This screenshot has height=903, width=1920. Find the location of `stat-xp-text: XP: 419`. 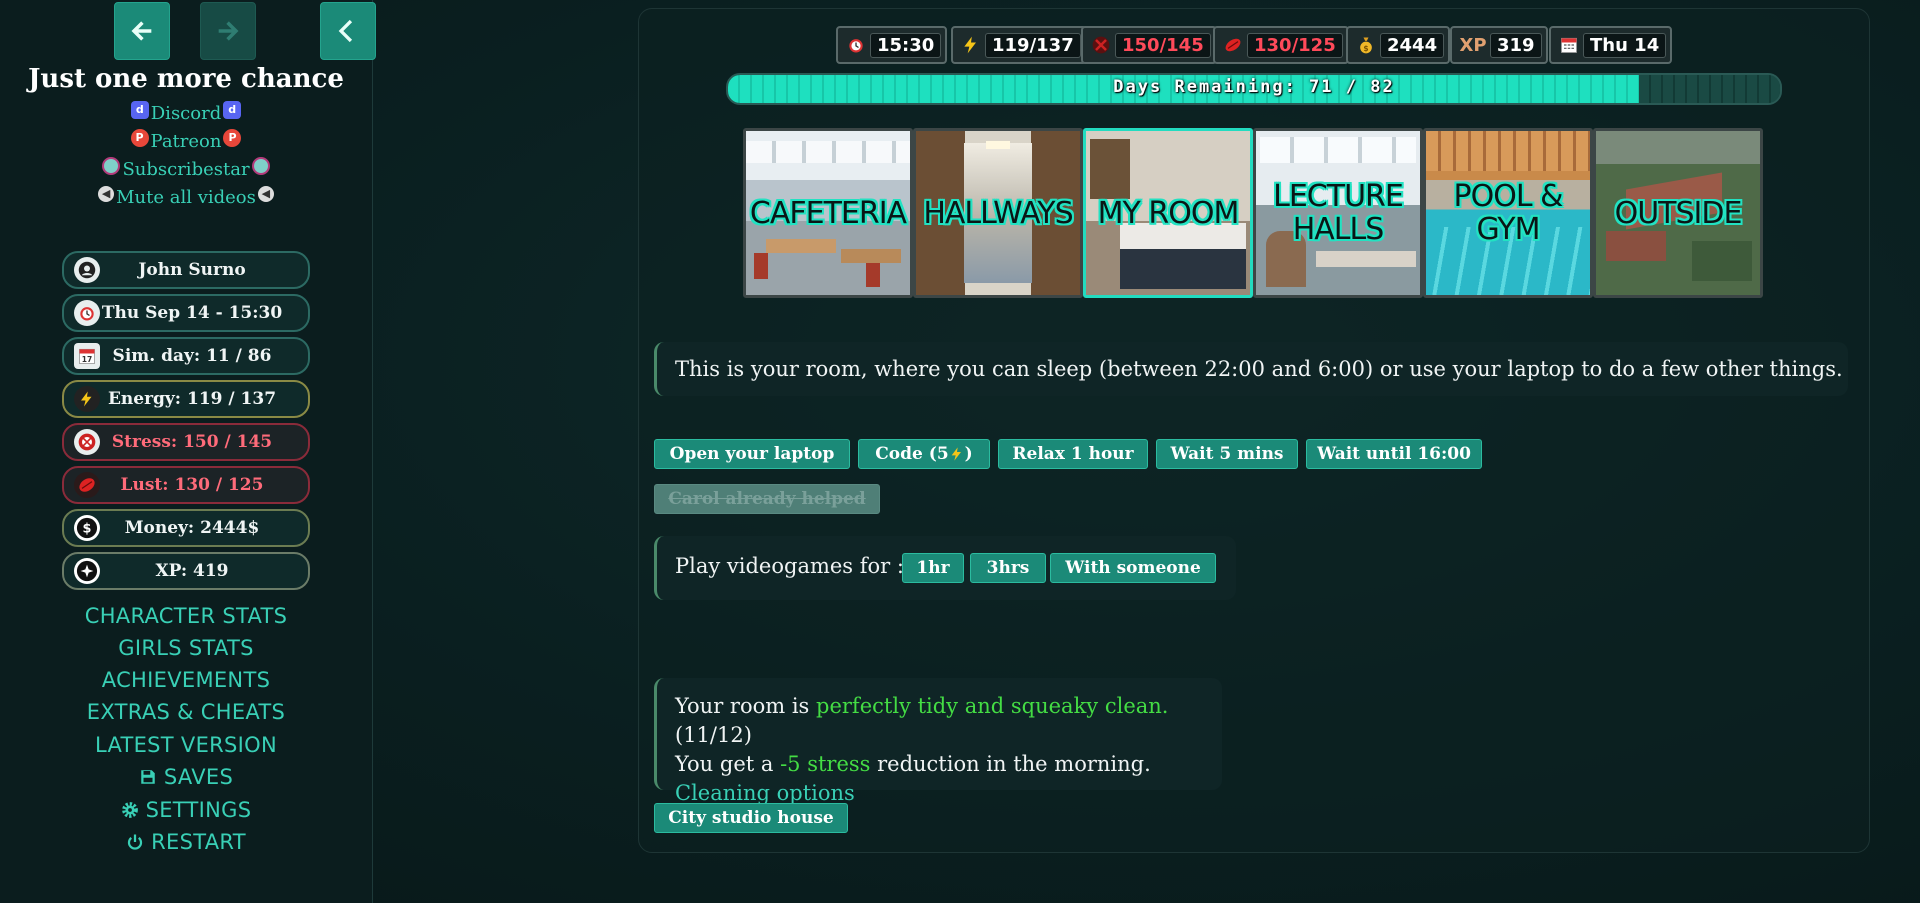

stat-xp-text: XP: 419 is located at coordinates (192, 571).